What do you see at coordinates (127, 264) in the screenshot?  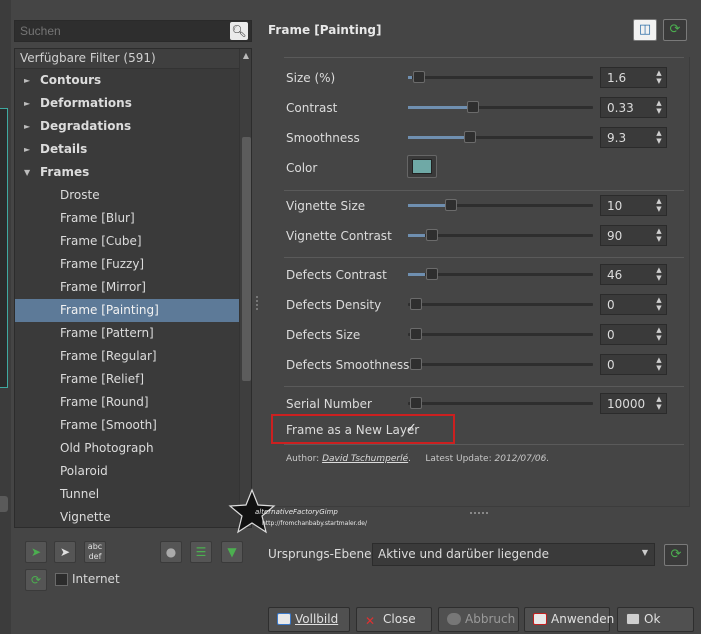 I see `filter-item: Frame [Fuzzy]` at bounding box center [127, 264].